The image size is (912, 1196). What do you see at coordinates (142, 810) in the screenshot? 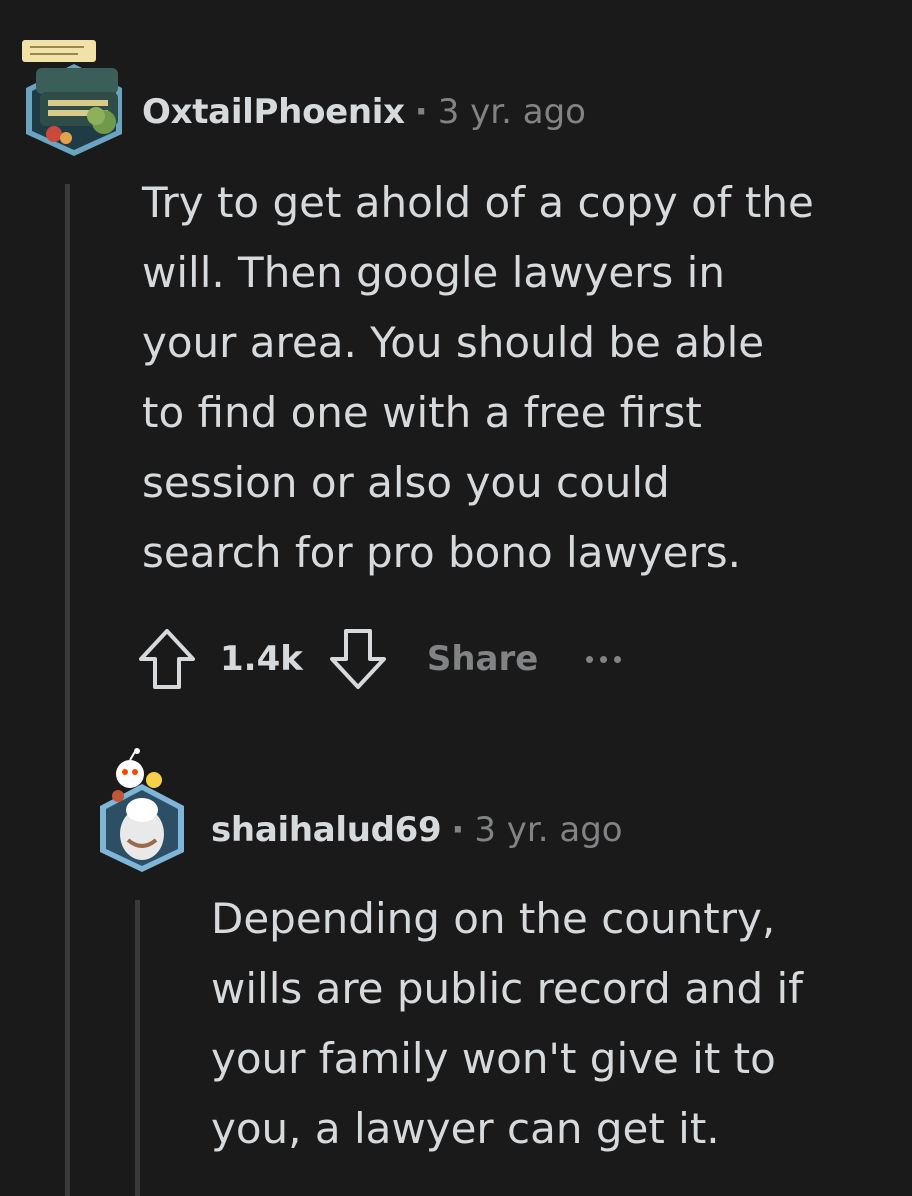
I see `snoo-avatar-icon` at bounding box center [142, 810].